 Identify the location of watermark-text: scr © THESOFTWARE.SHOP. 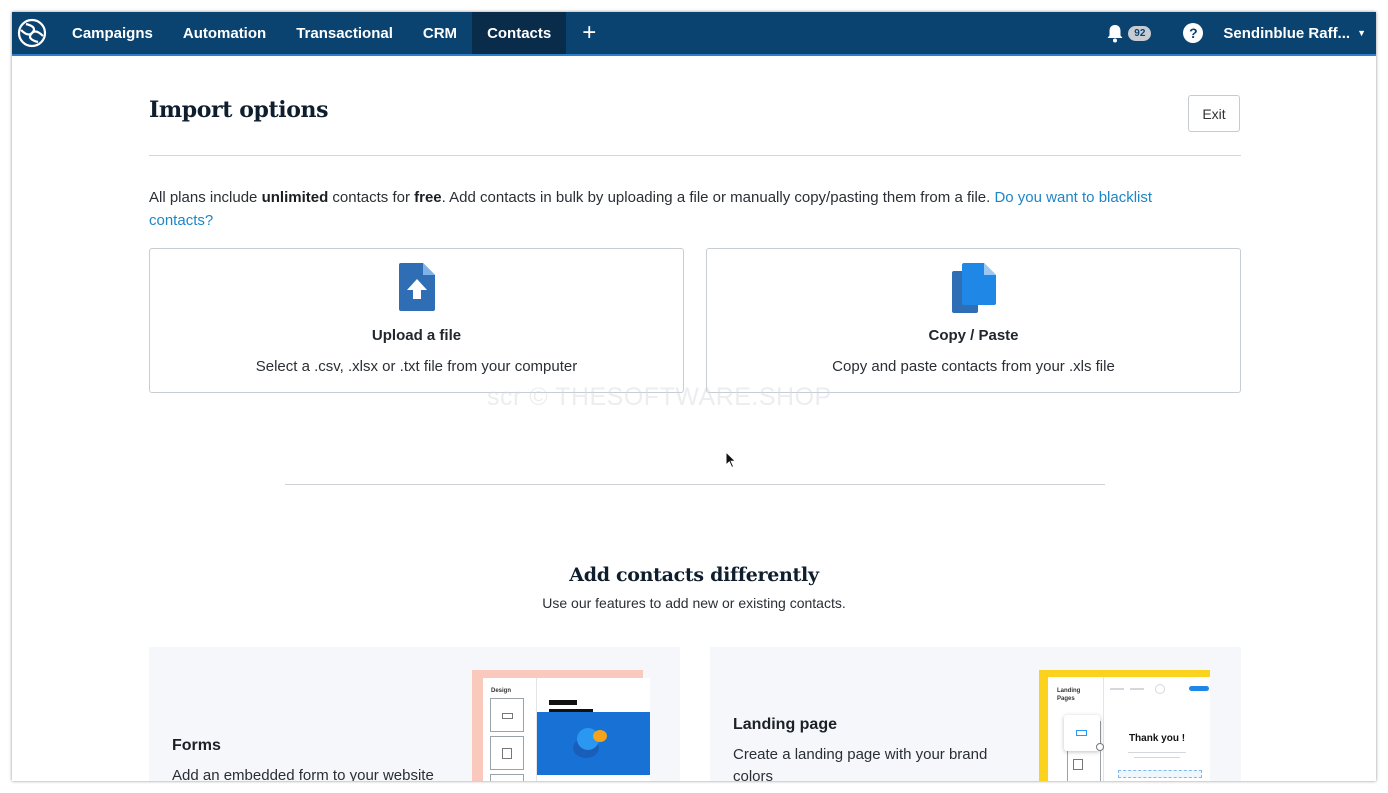
(659, 397).